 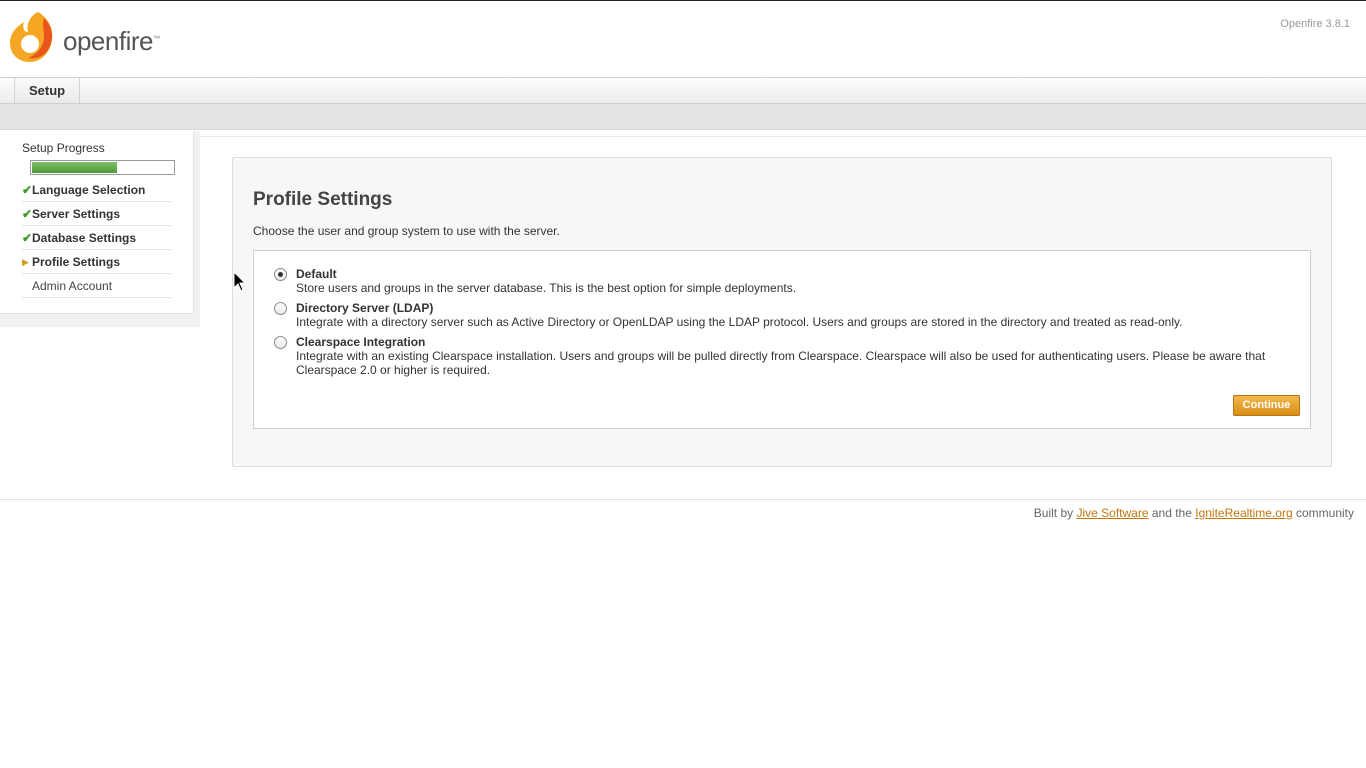 I want to click on igniterealtime-link: IgniteRealtime.org, so click(x=1243, y=513).